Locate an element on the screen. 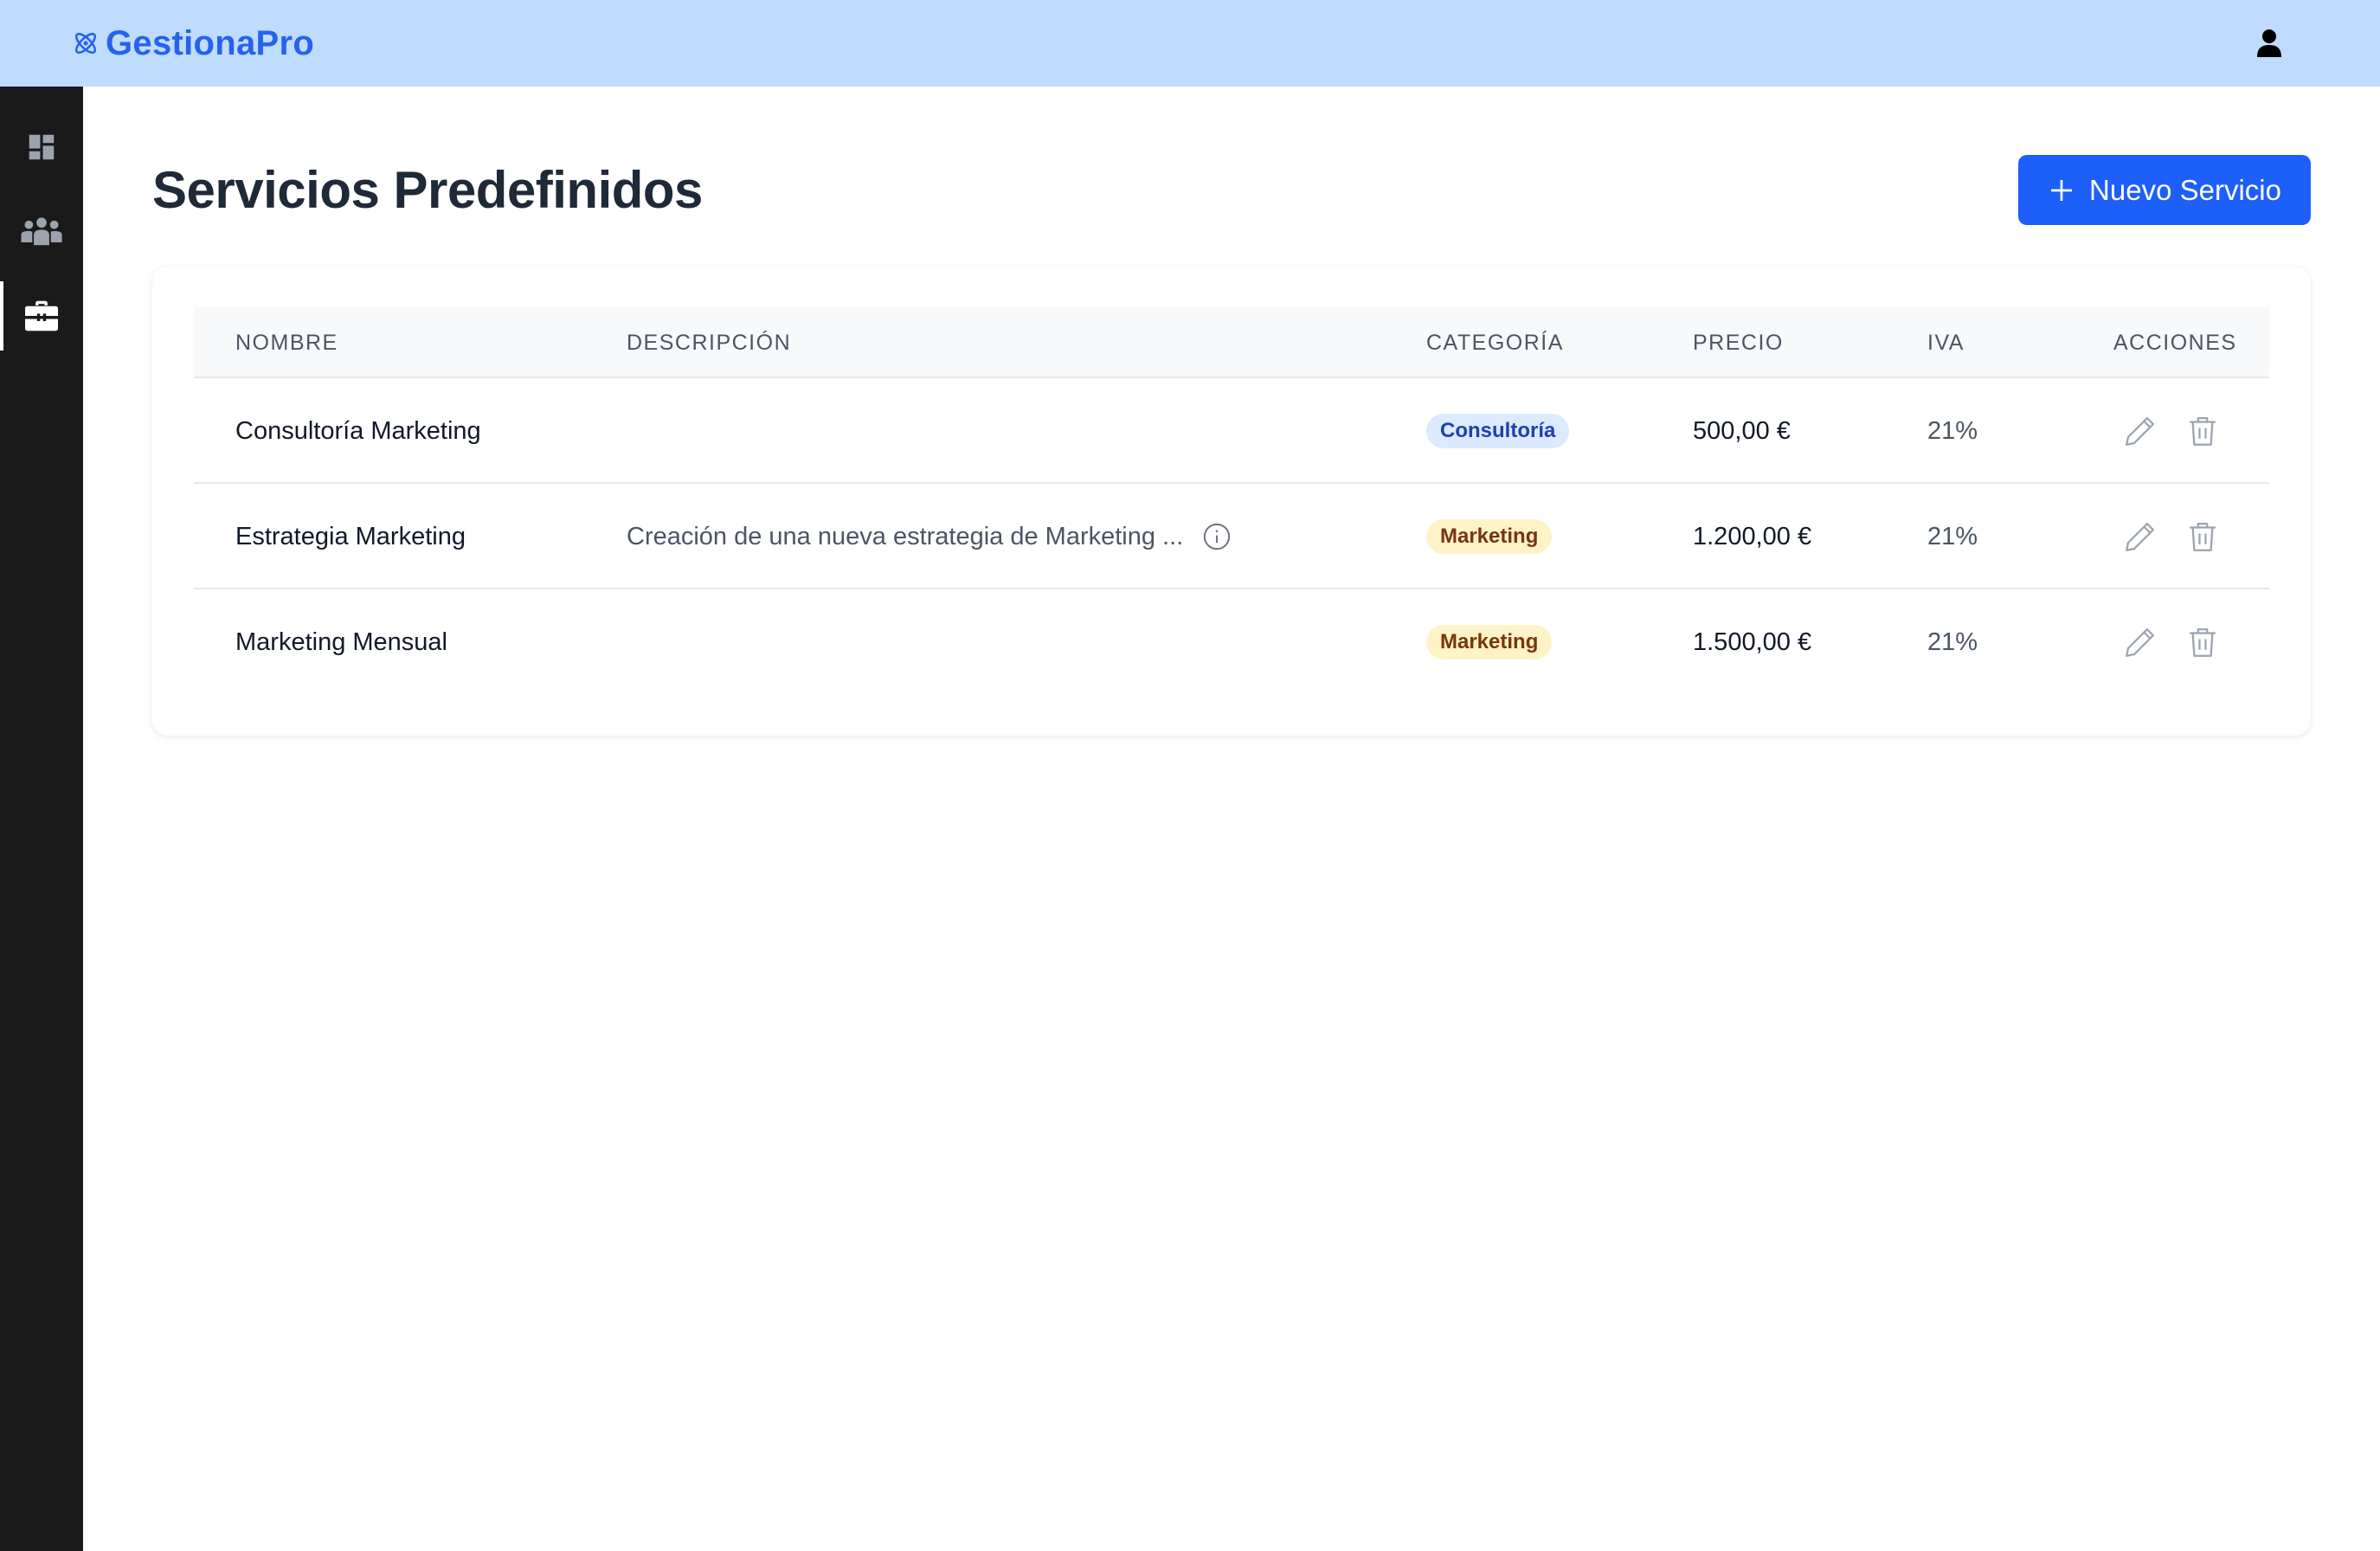  toolbox-icon is located at coordinates (41, 315).